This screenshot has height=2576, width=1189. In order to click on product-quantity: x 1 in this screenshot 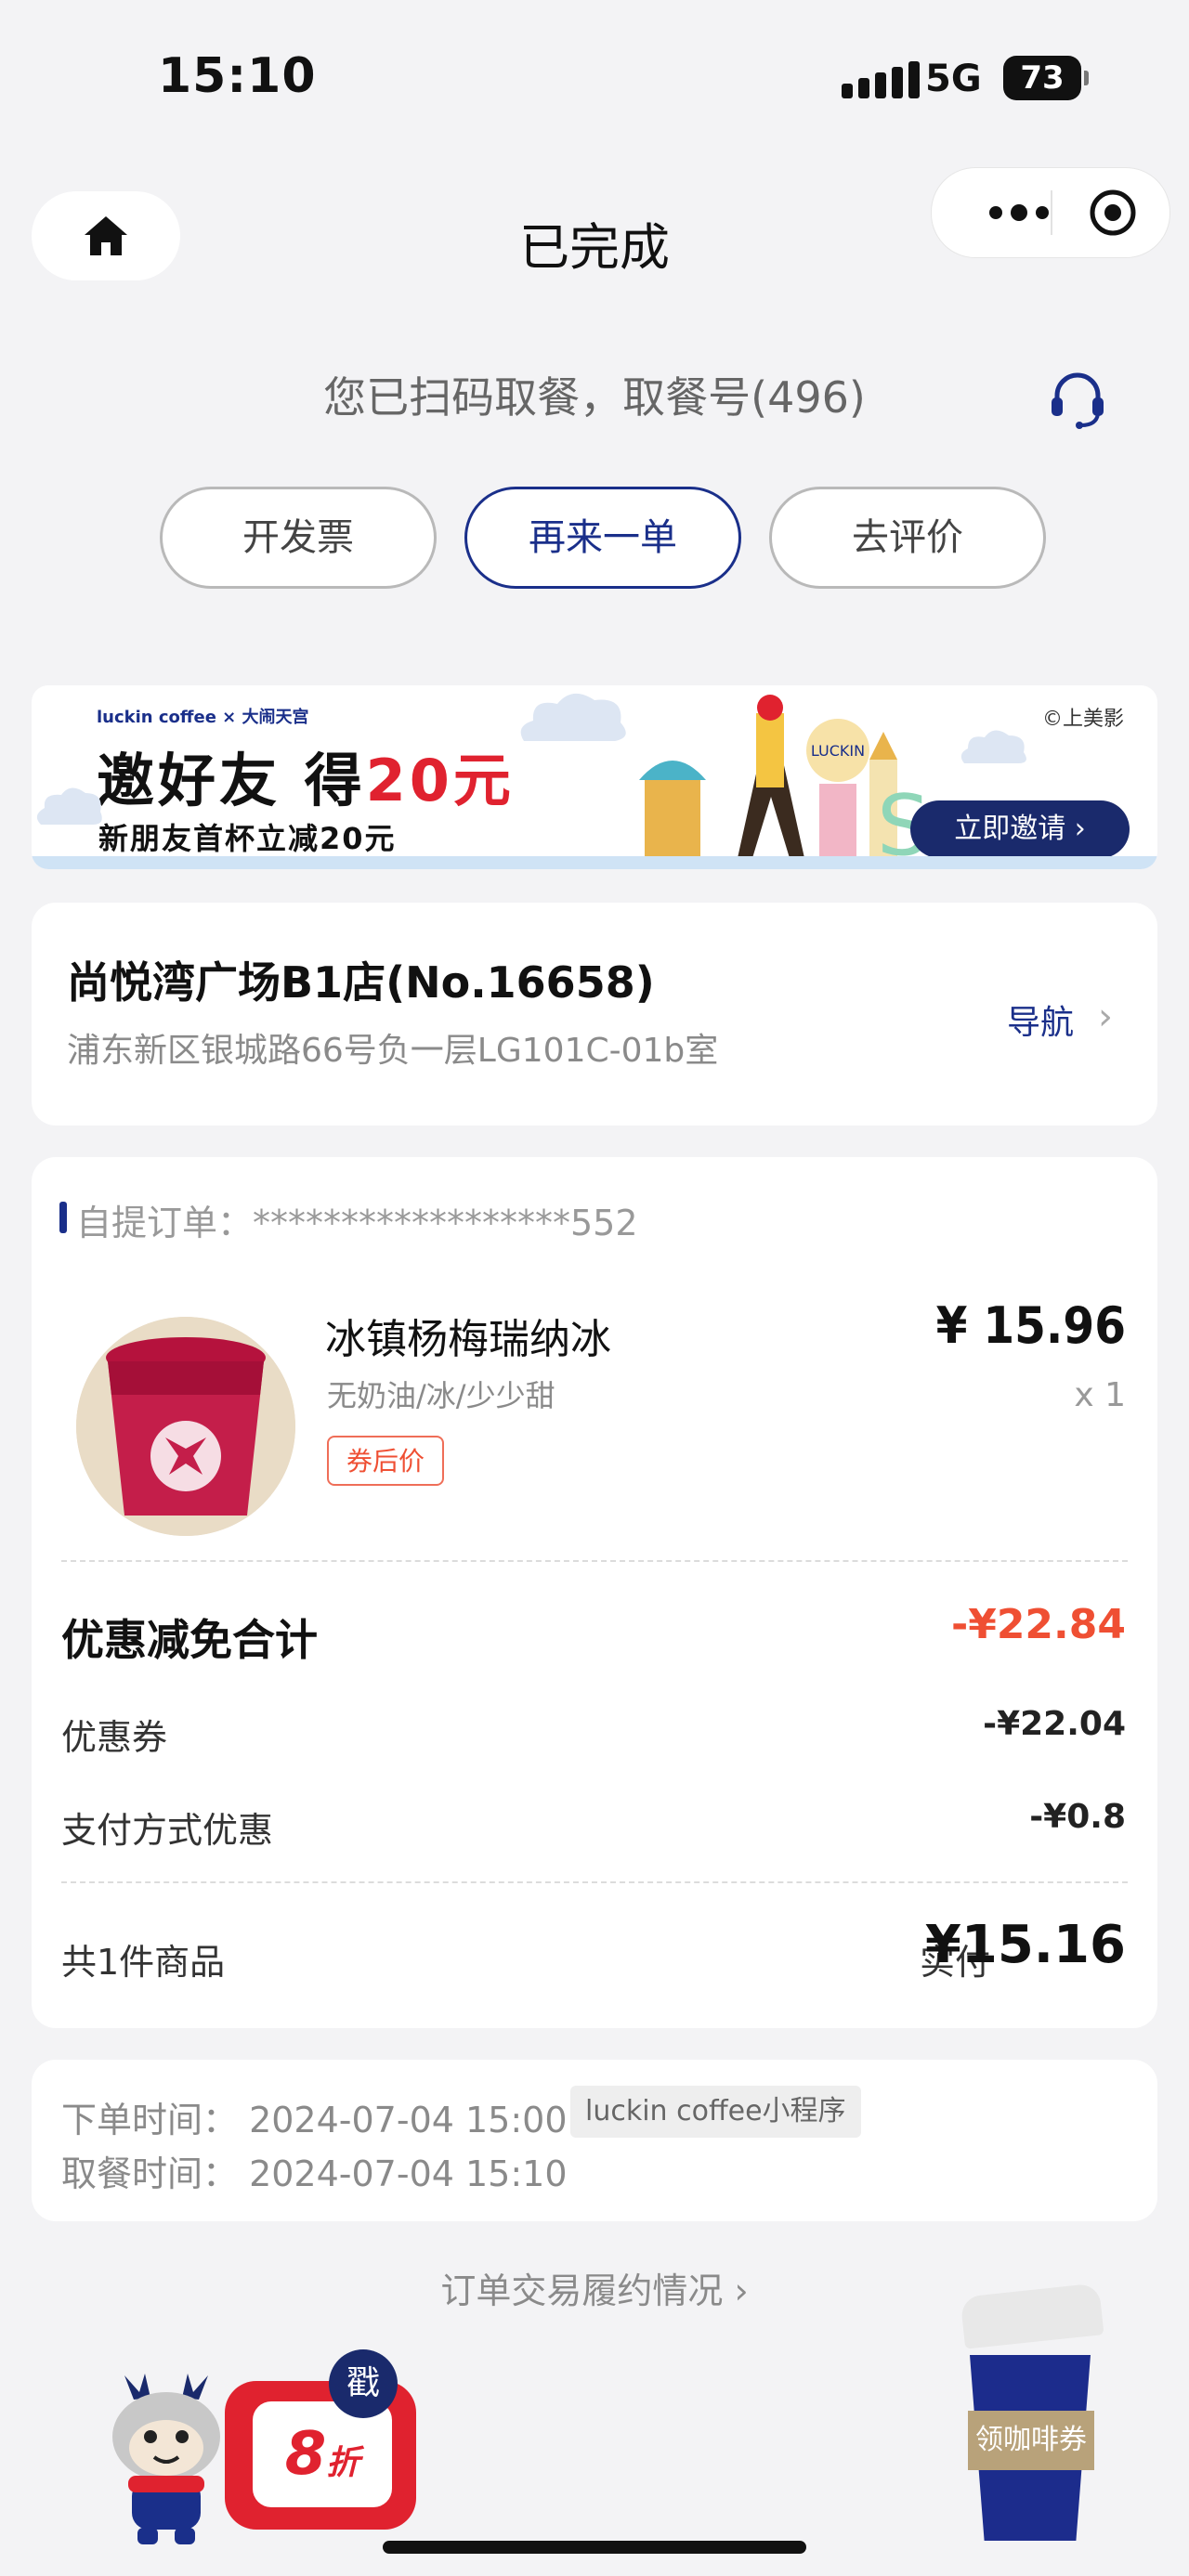, I will do `click(1100, 1395)`.